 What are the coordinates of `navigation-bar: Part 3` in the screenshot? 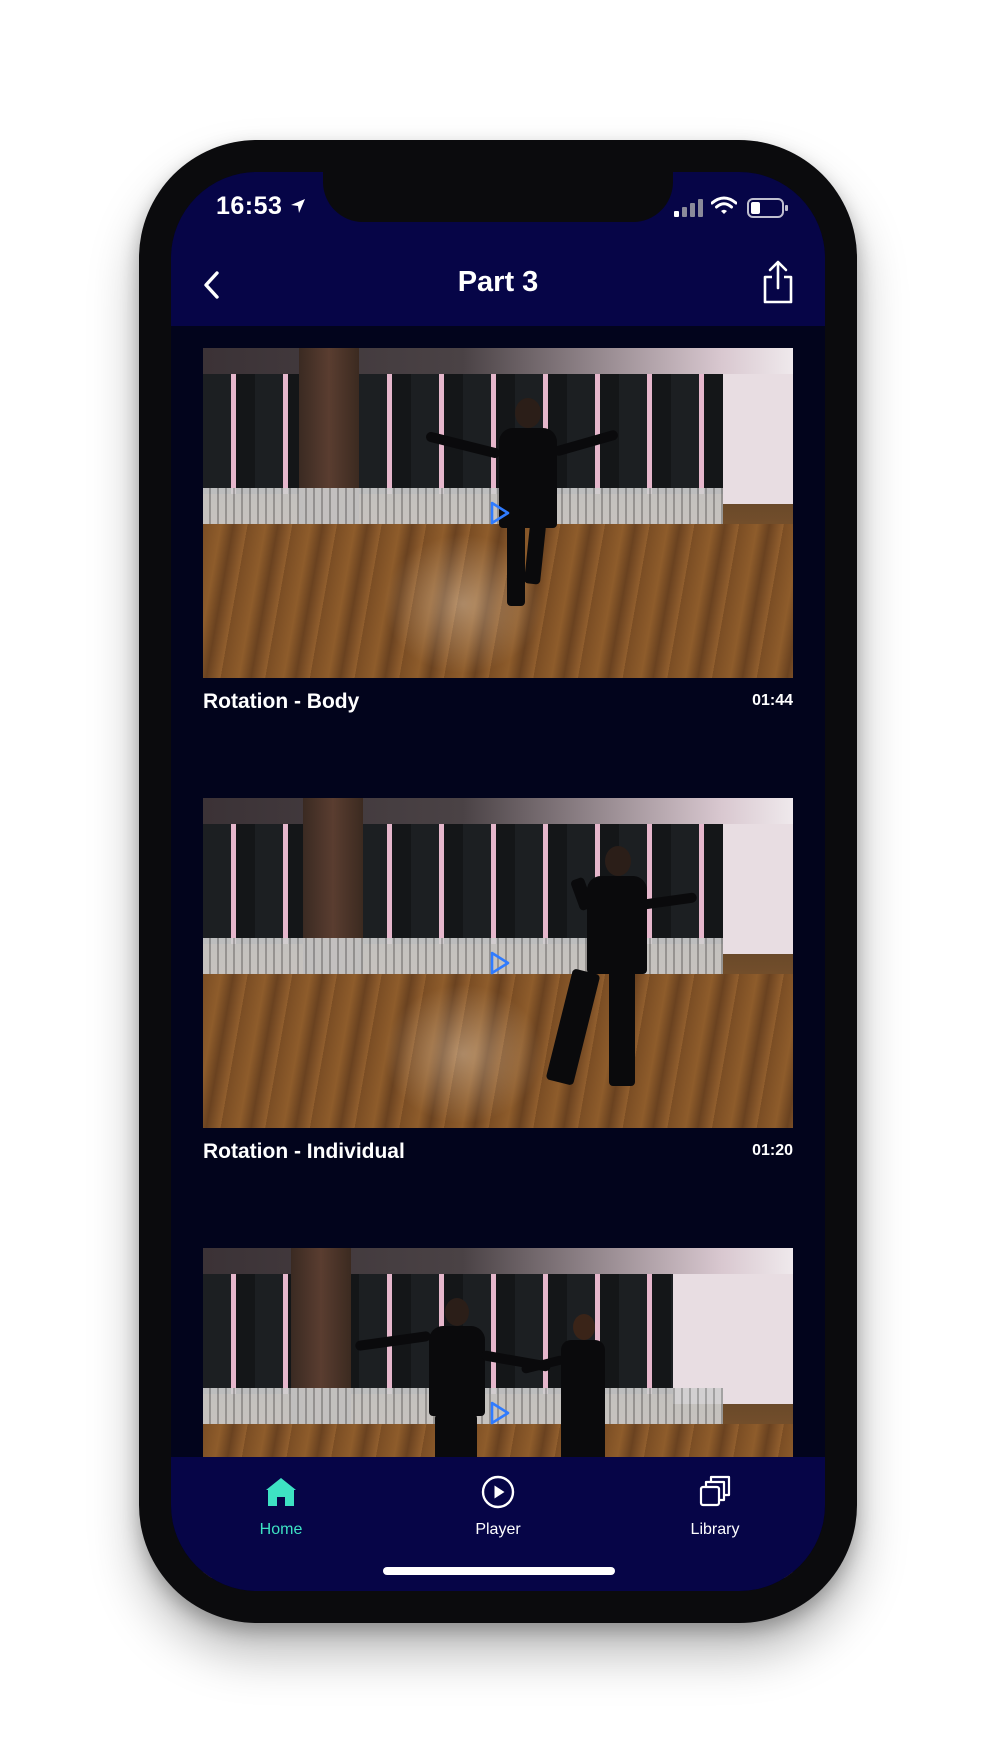 It's located at (498, 285).